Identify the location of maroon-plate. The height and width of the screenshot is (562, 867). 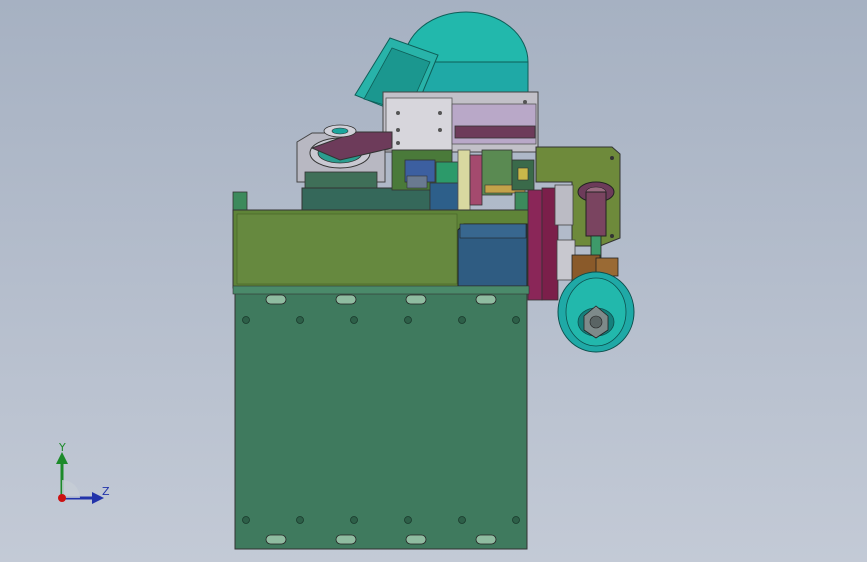
(551, 242).